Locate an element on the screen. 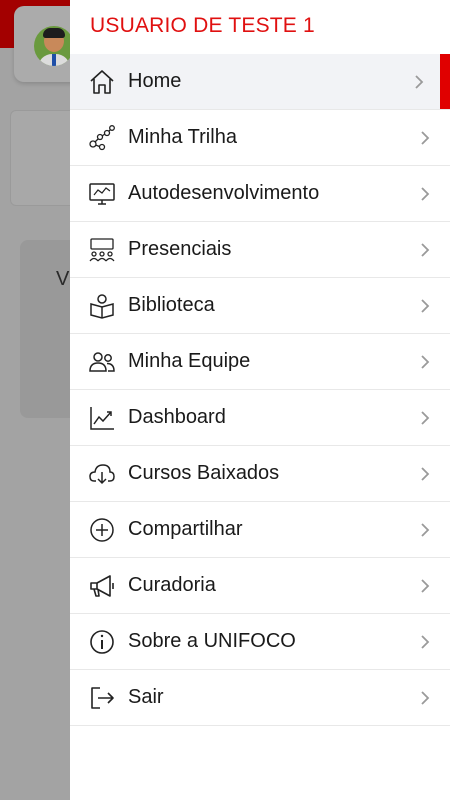  menu-item-label: Dashboard is located at coordinates (177, 417).